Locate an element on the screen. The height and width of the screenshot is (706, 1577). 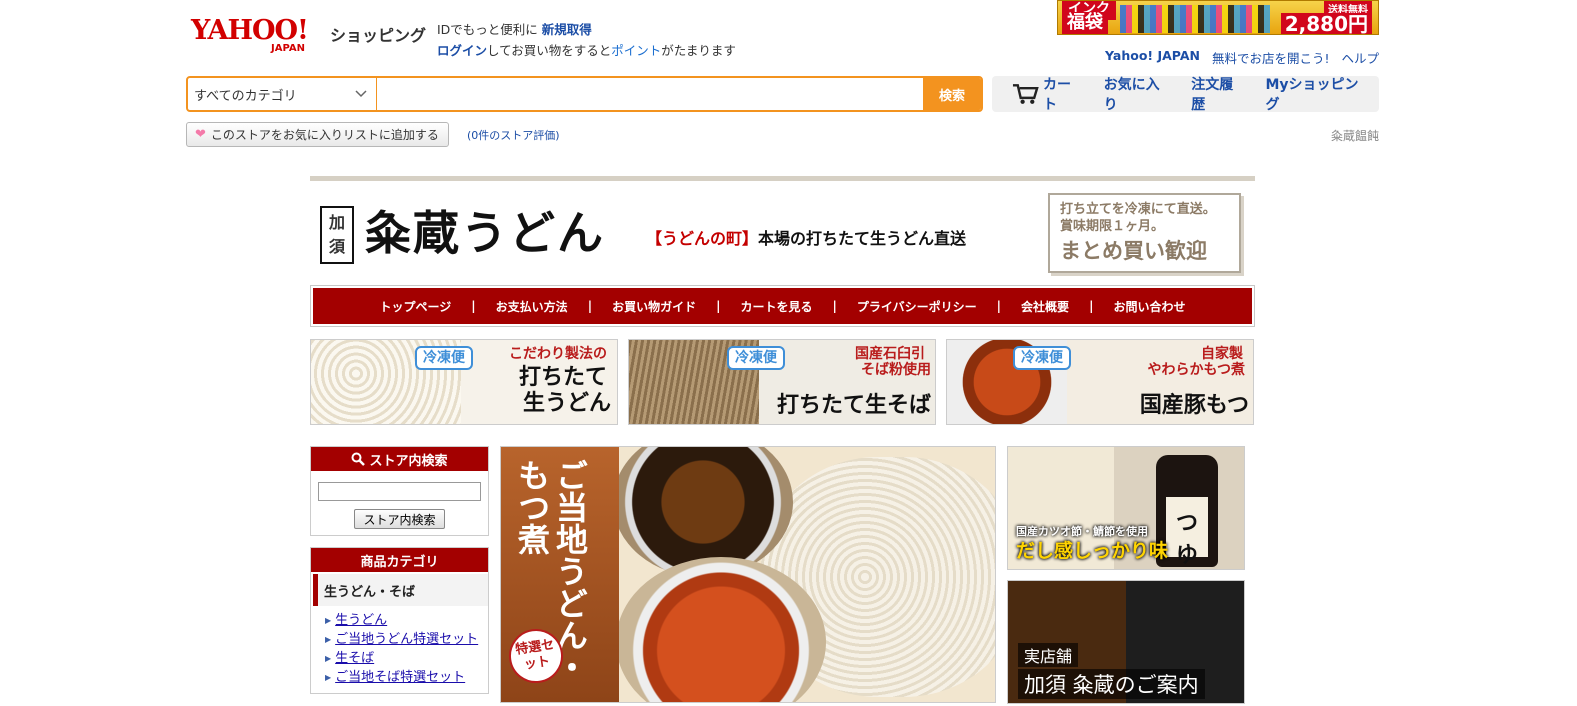
category-select-value: すべてのカテゴリ is located at coordinates (245, 96).